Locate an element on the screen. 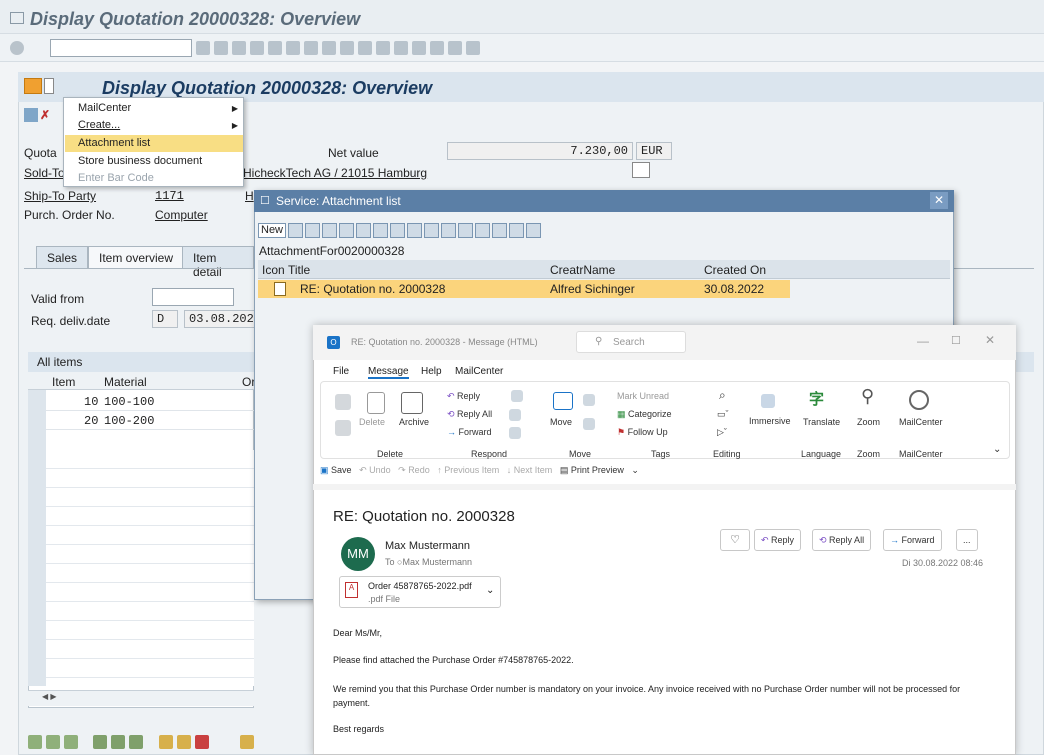  mark-unread-button: Mark Unread is located at coordinates (643, 396).